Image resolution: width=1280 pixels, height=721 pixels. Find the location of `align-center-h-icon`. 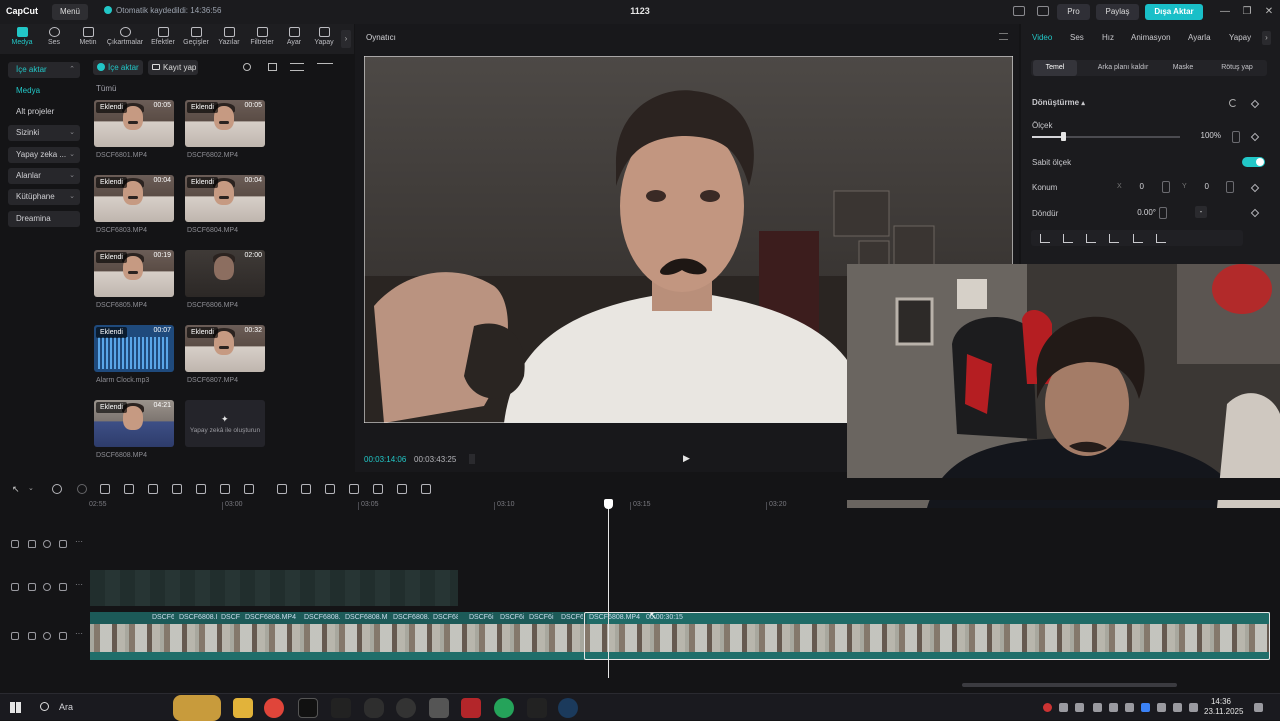

align-center-h-icon is located at coordinates (1068, 238).